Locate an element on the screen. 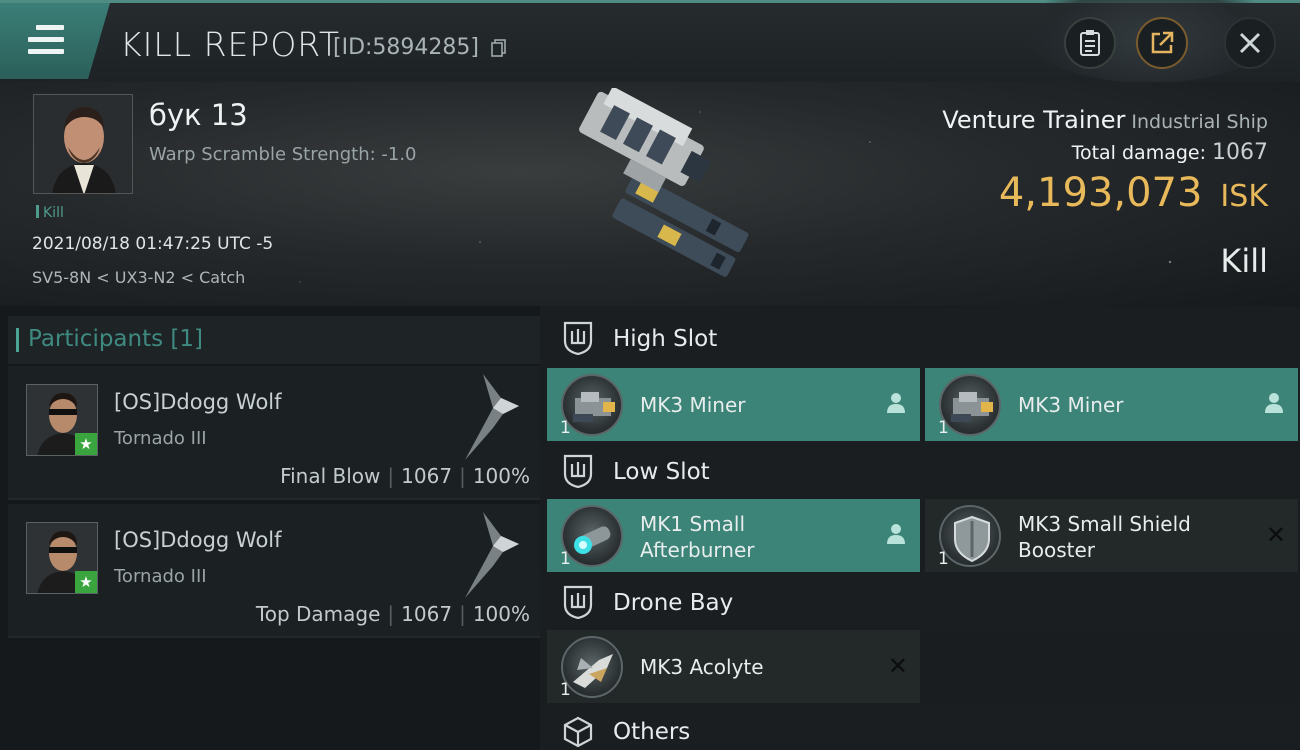 The width and height of the screenshot is (1300, 750). report-id: [ID:5894285] is located at coordinates (406, 47).